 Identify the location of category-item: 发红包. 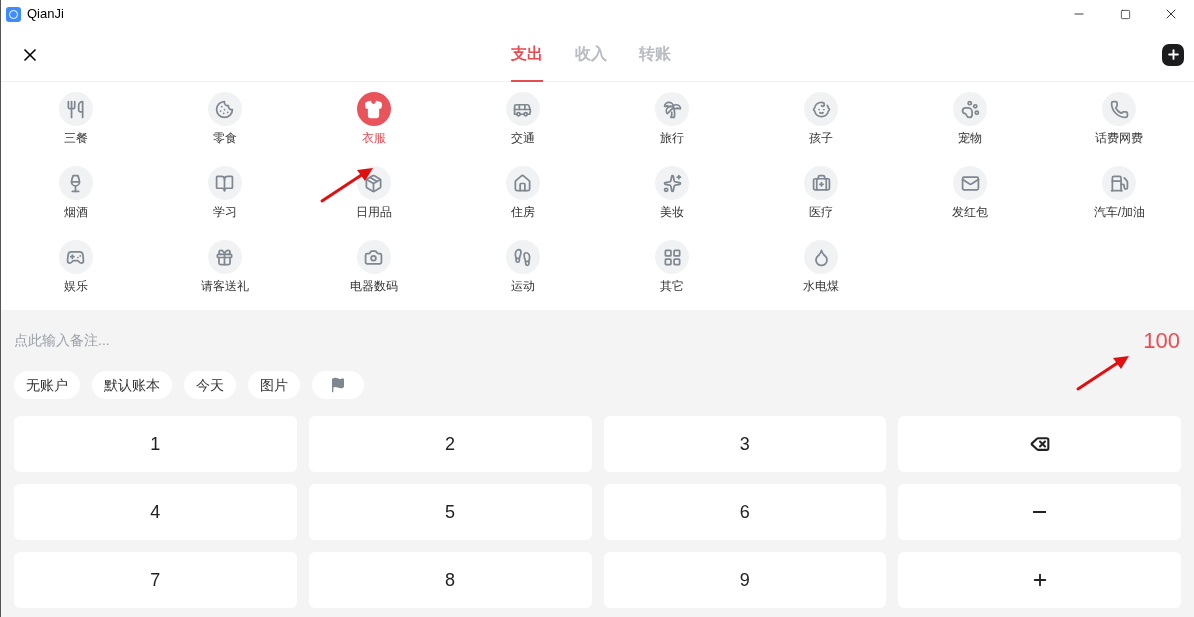
(970, 203).